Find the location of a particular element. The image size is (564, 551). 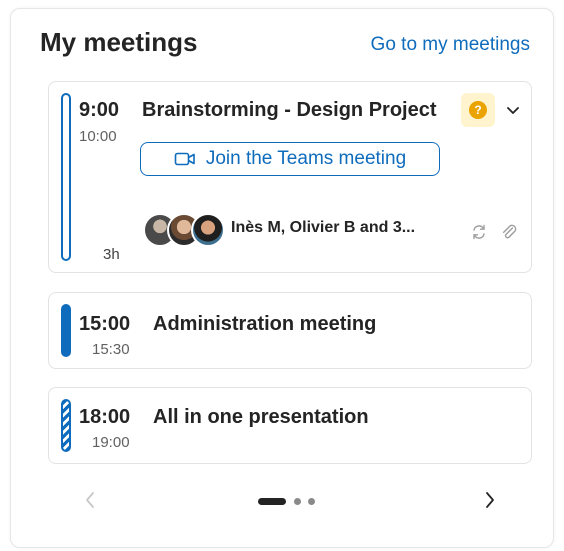

attachment-icon is located at coordinates (509, 231).